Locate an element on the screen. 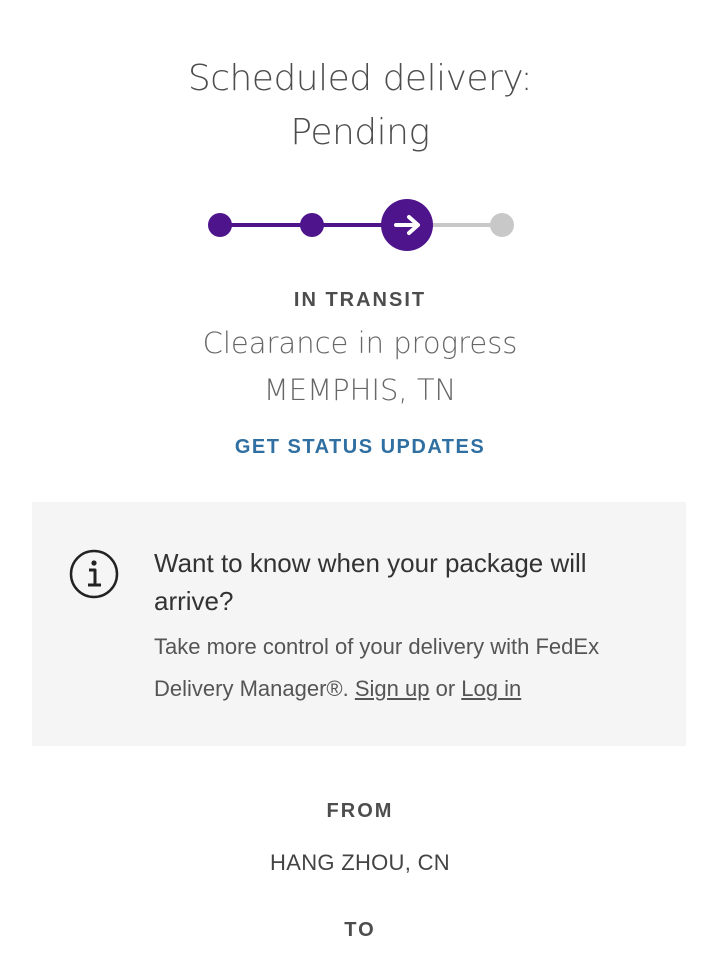  from-value: HANG ZHOU, CN is located at coordinates (360, 862).